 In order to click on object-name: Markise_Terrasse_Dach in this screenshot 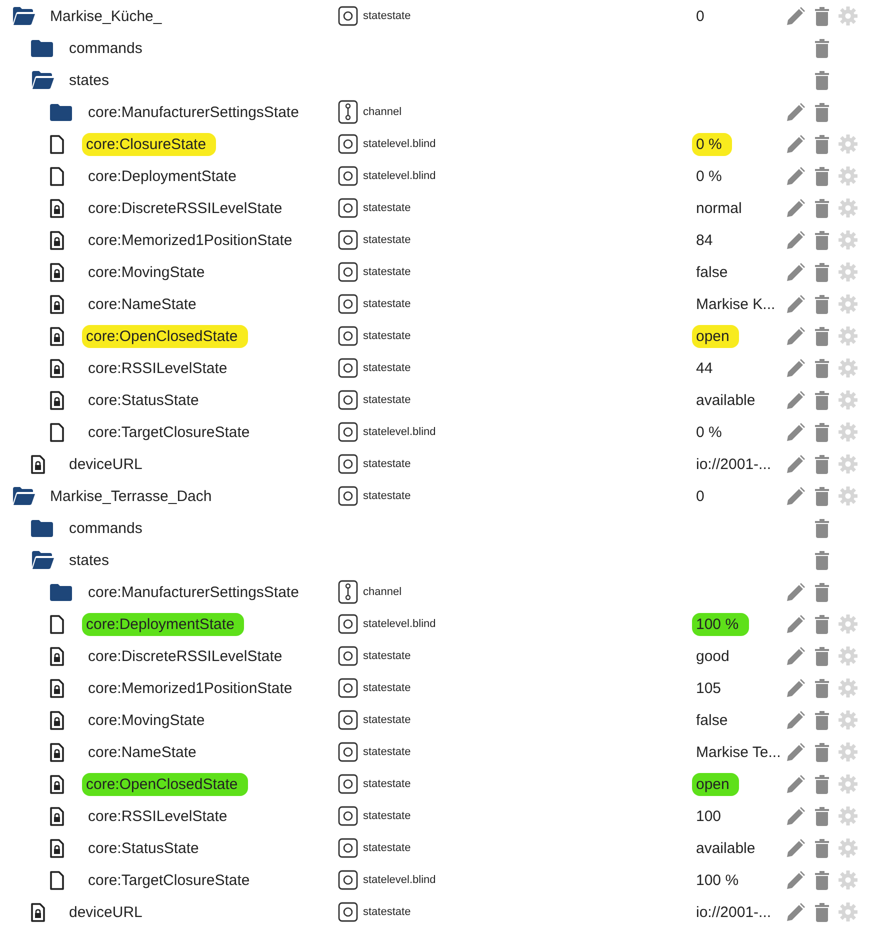, I will do `click(131, 496)`.